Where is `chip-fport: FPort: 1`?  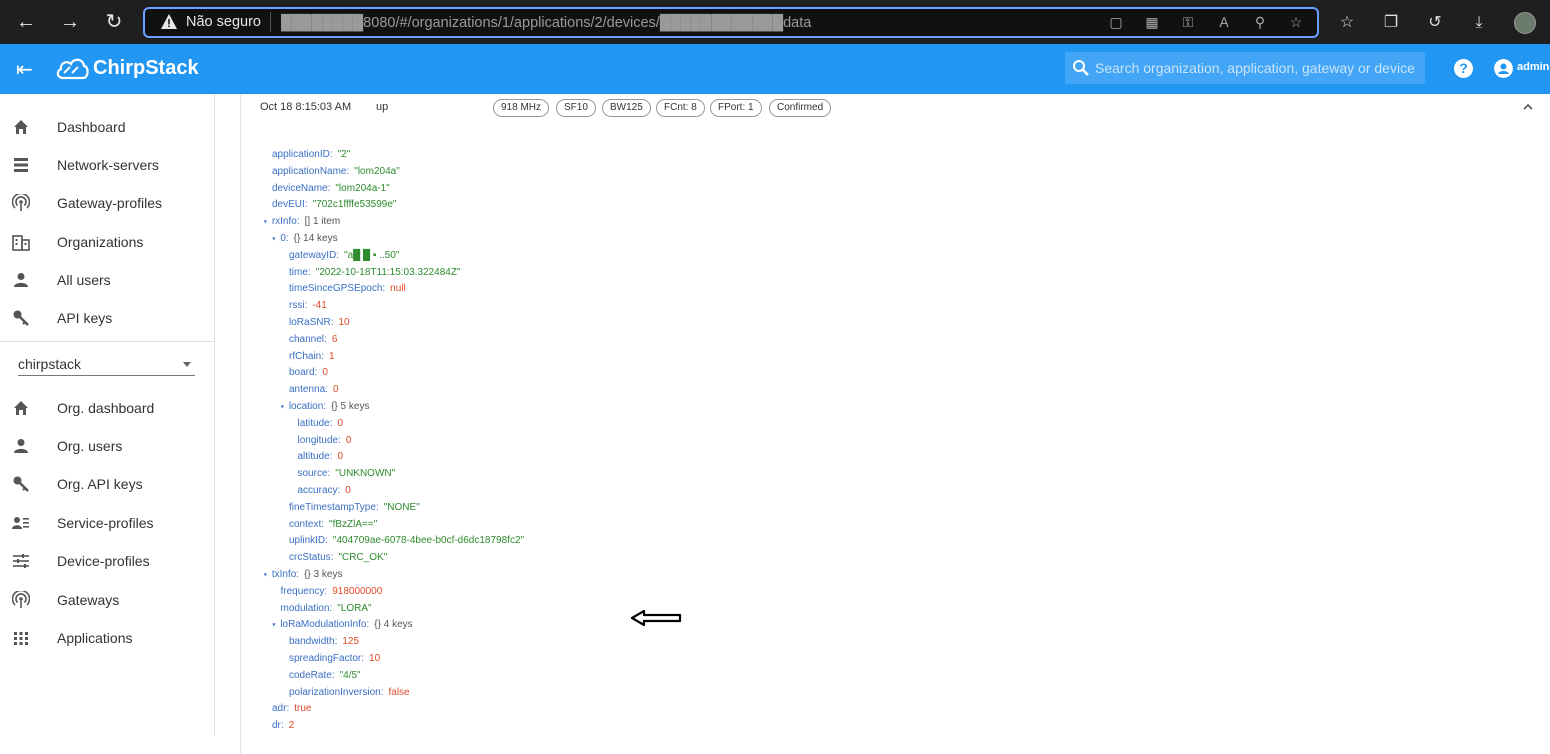 chip-fport: FPort: 1 is located at coordinates (736, 108).